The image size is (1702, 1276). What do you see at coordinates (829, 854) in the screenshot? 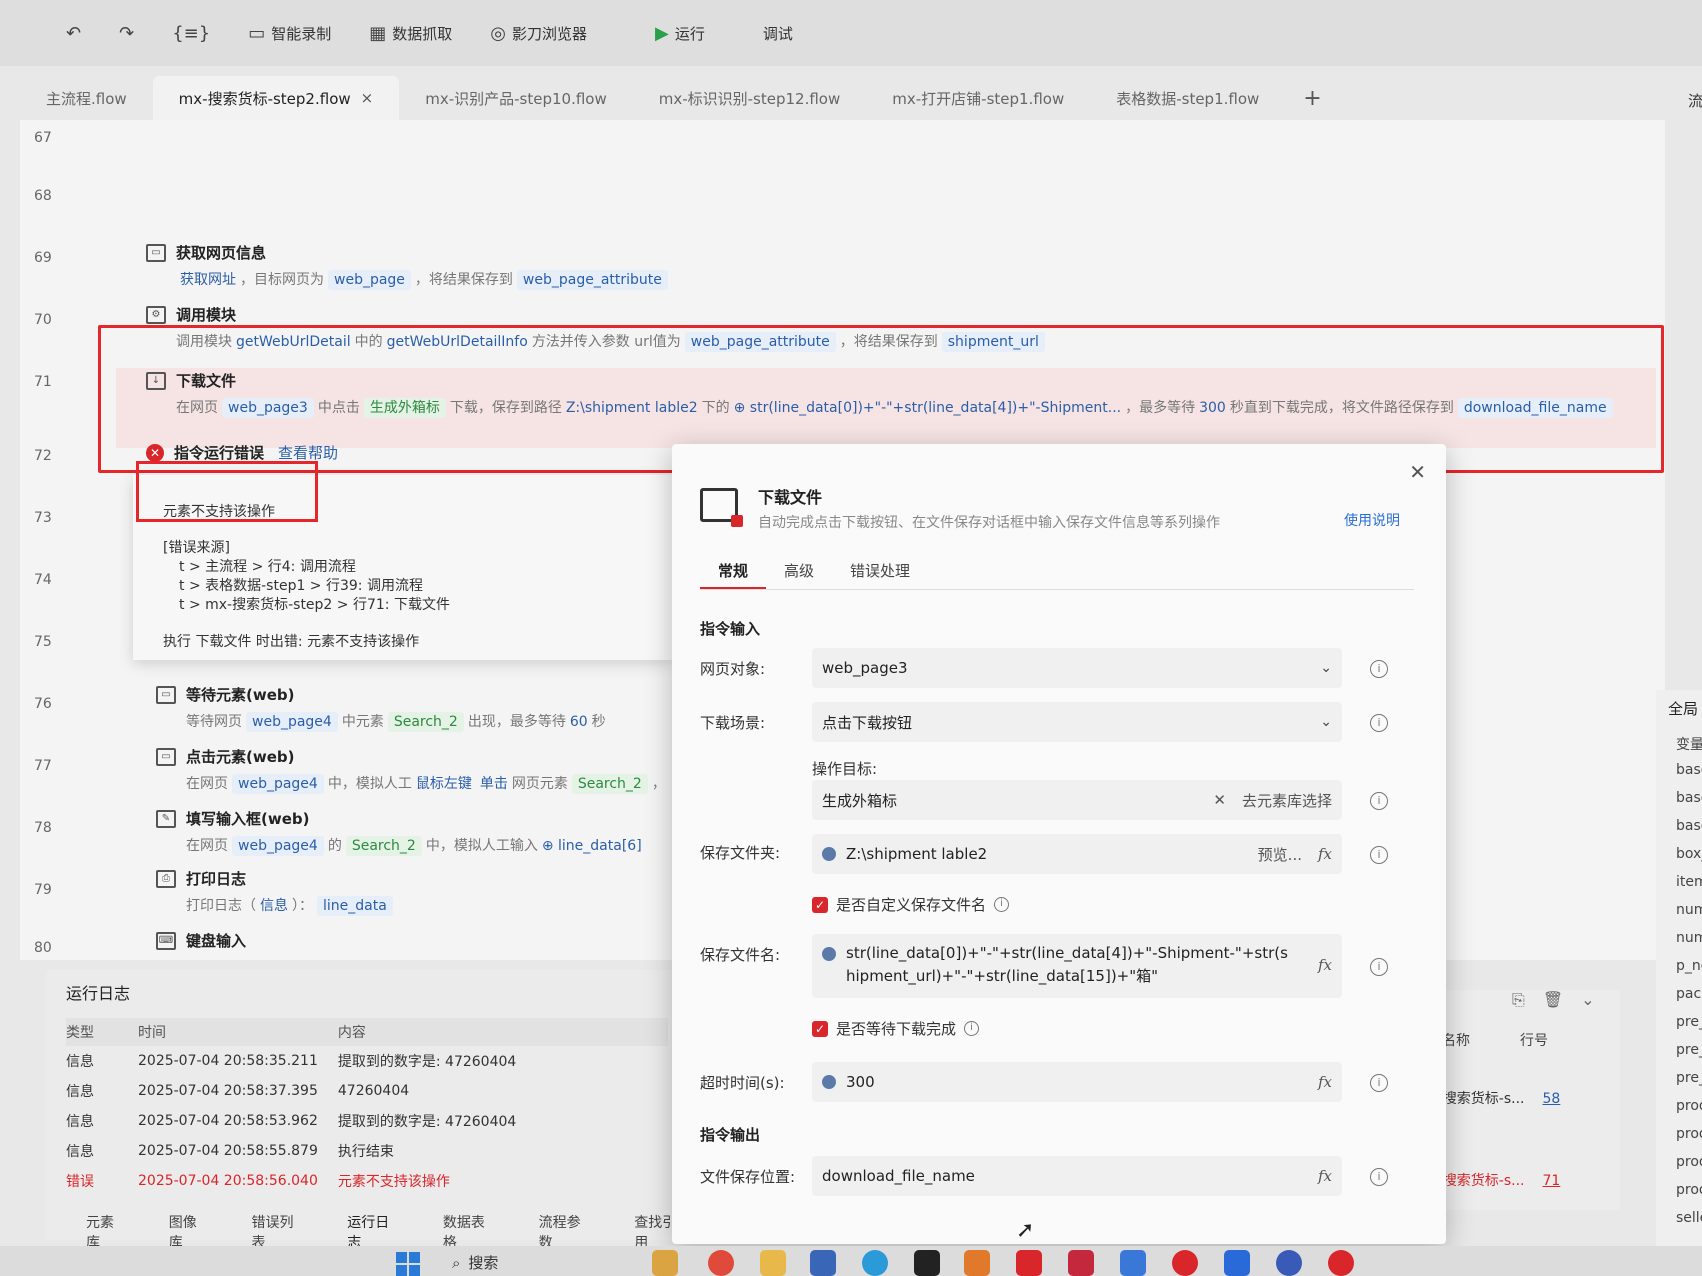
I see `python-icon` at bounding box center [829, 854].